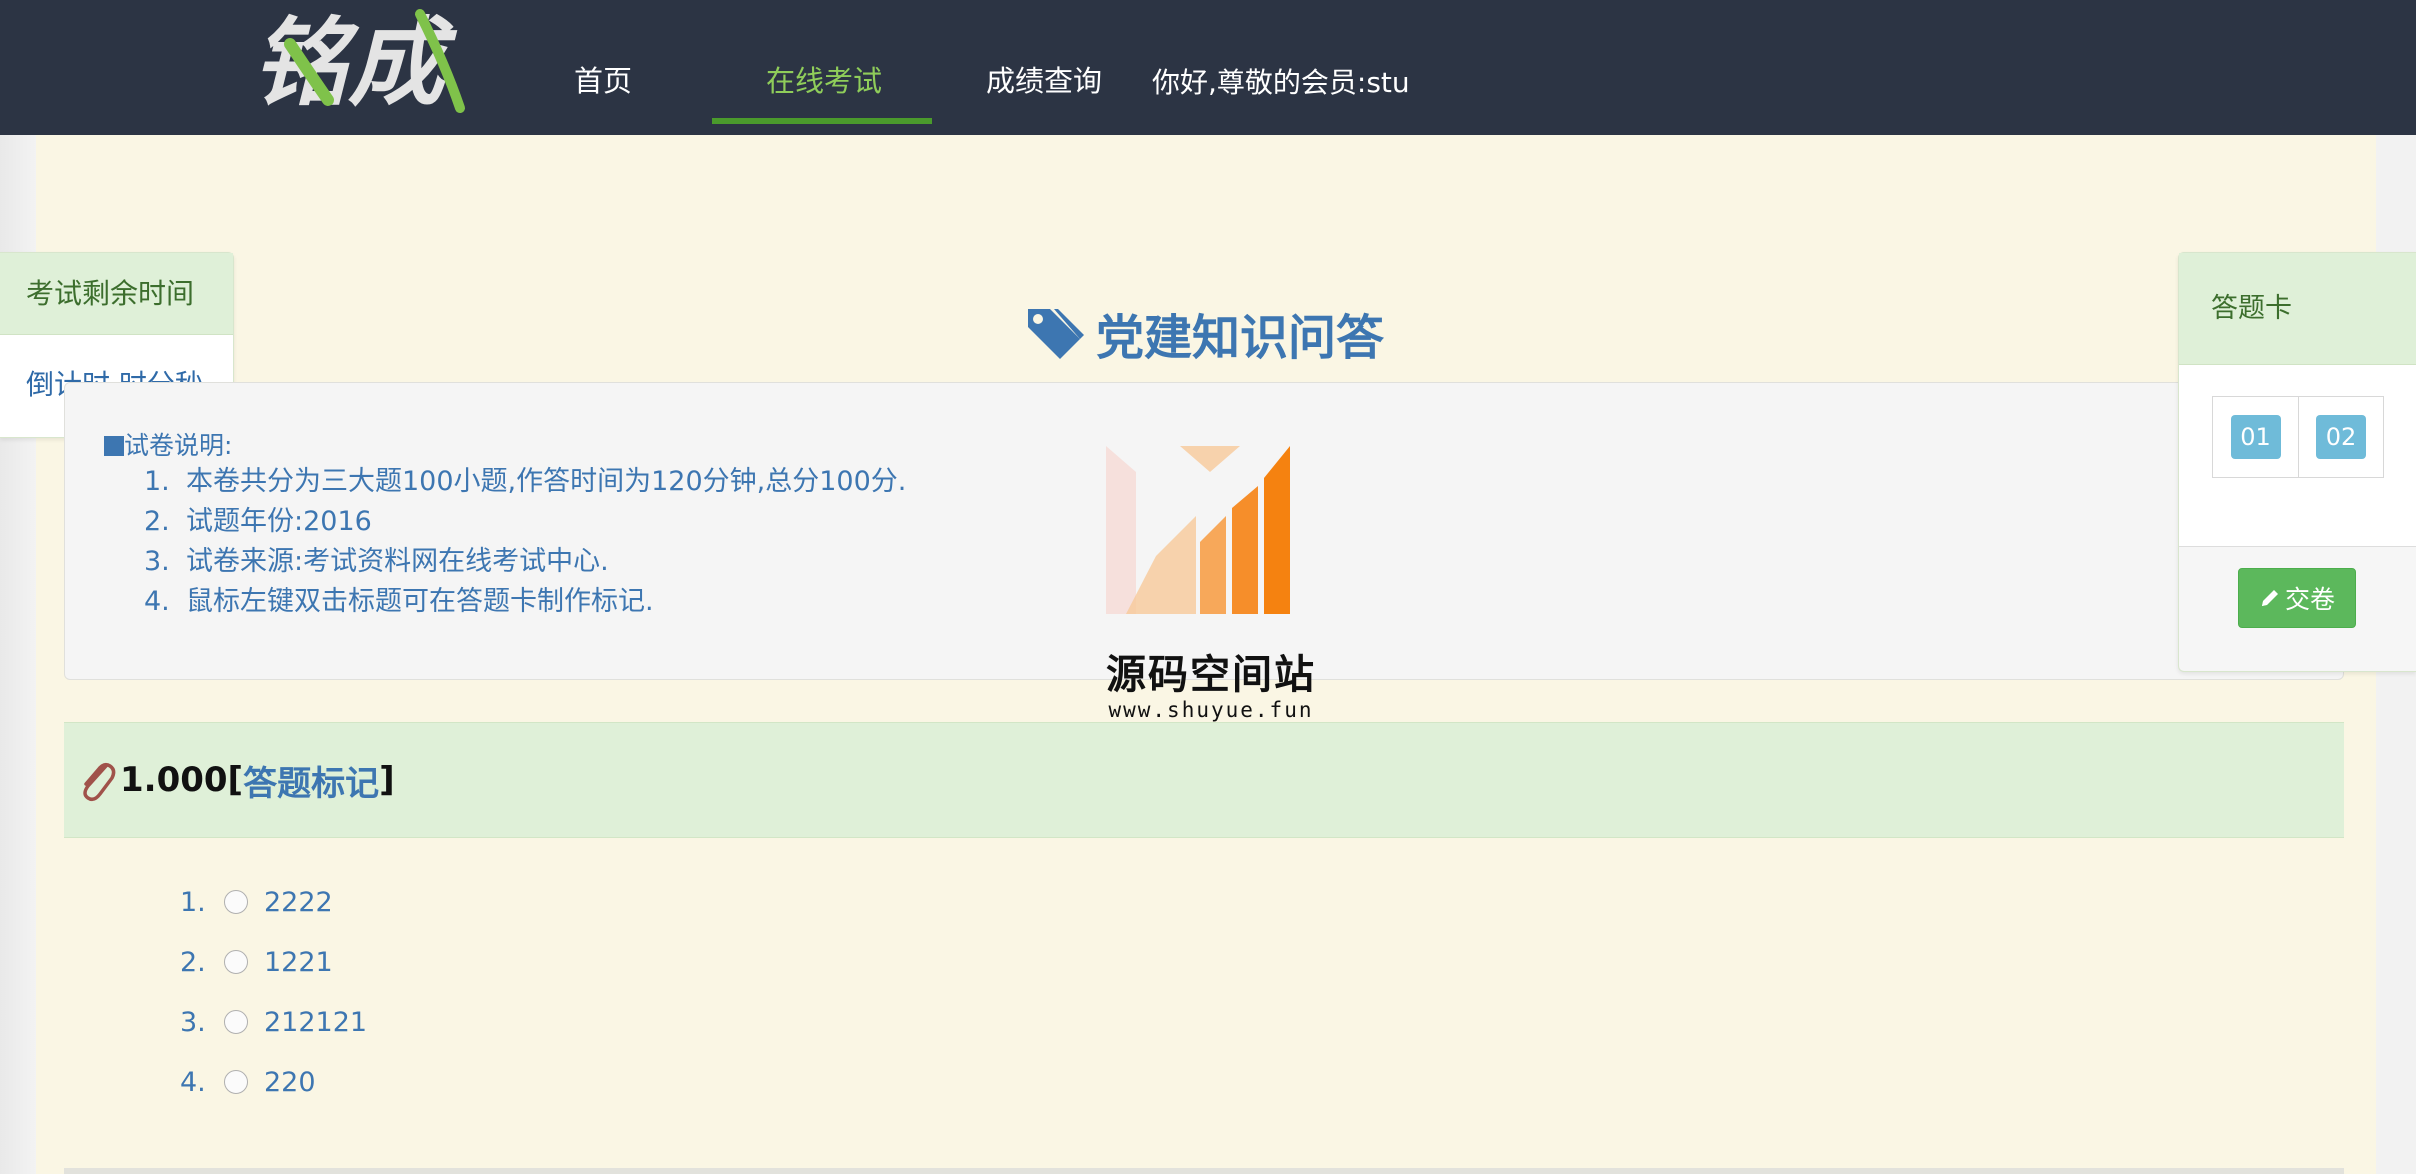 The height and width of the screenshot is (1174, 2416). I want to click on answer-card-cell: 02, so click(2340, 437).